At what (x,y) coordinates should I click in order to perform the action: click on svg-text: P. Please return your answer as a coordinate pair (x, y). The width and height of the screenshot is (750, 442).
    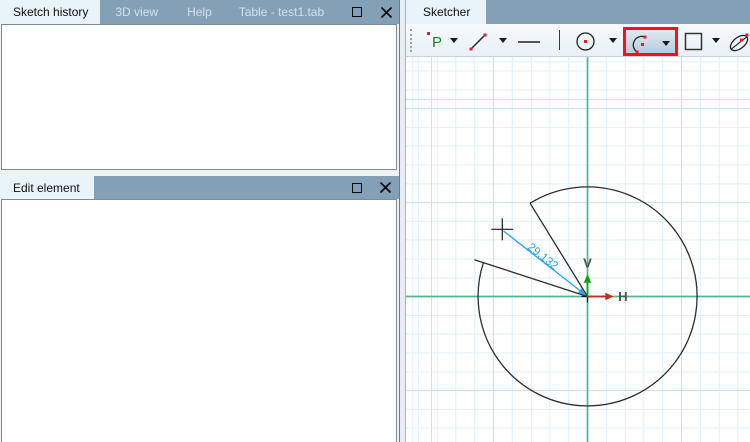
    Looking at the image, I should click on (437, 42).